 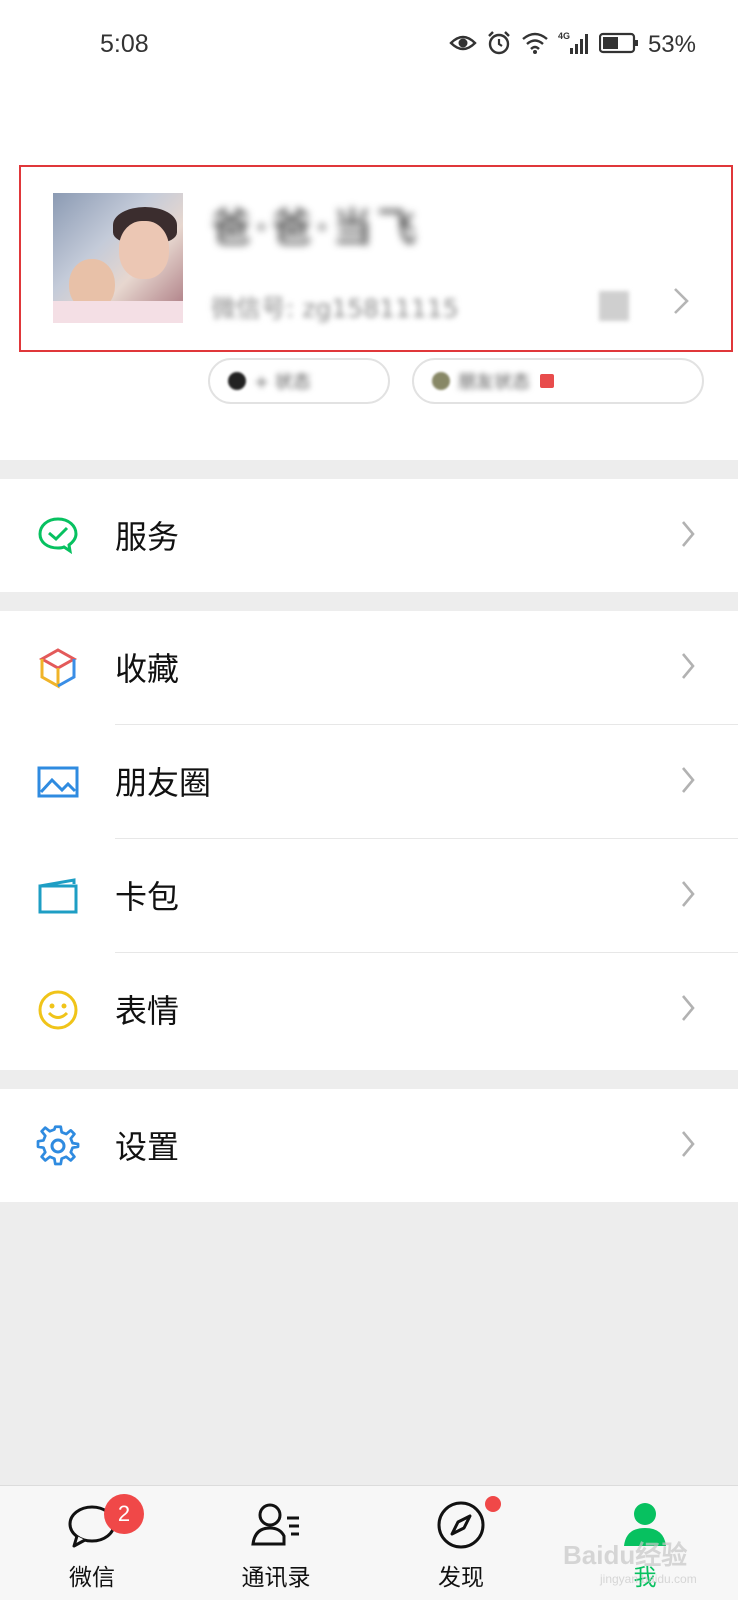 I want to click on menu-item-settings: 设置, so click(x=369, y=1146).